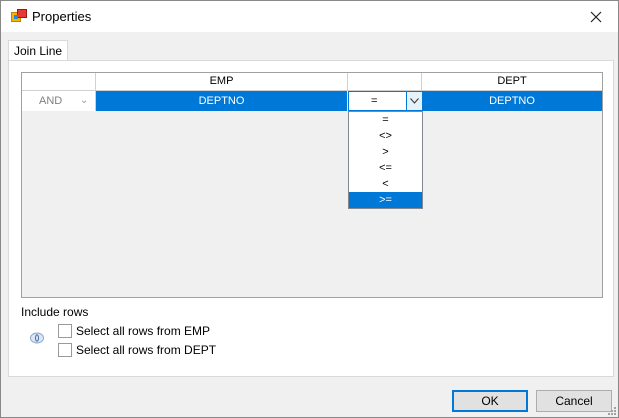  Describe the element at coordinates (385, 82) in the screenshot. I see `operator-column-header` at that location.